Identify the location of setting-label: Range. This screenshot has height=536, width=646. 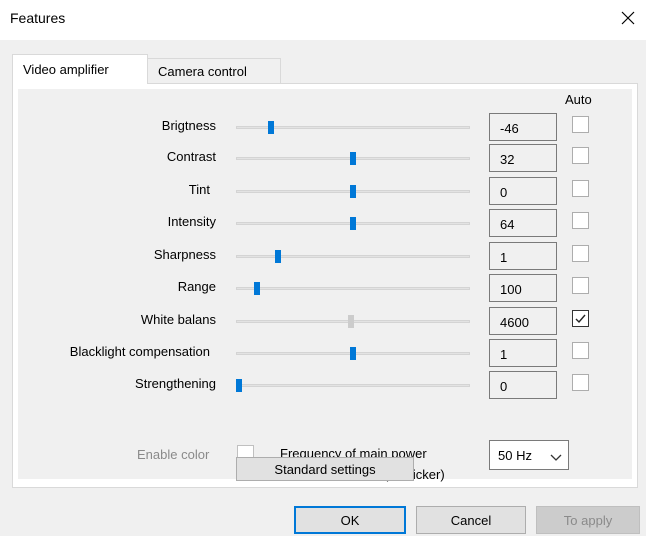
(196, 286).